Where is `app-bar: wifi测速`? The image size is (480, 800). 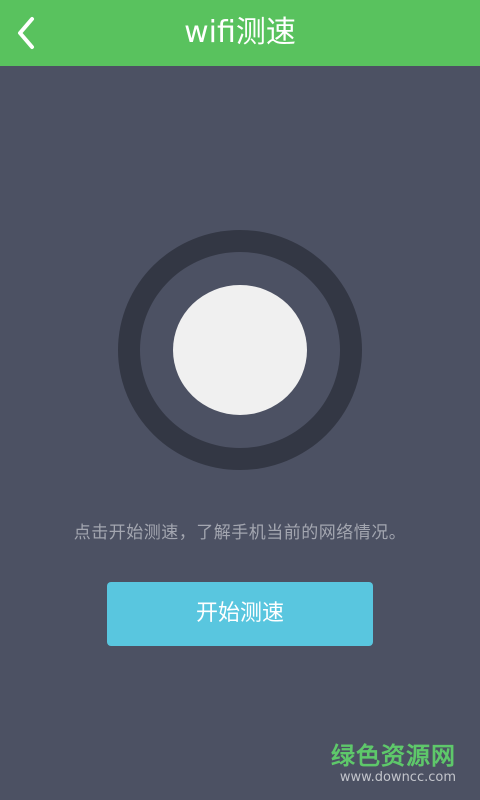
app-bar: wifi测速 is located at coordinates (240, 33).